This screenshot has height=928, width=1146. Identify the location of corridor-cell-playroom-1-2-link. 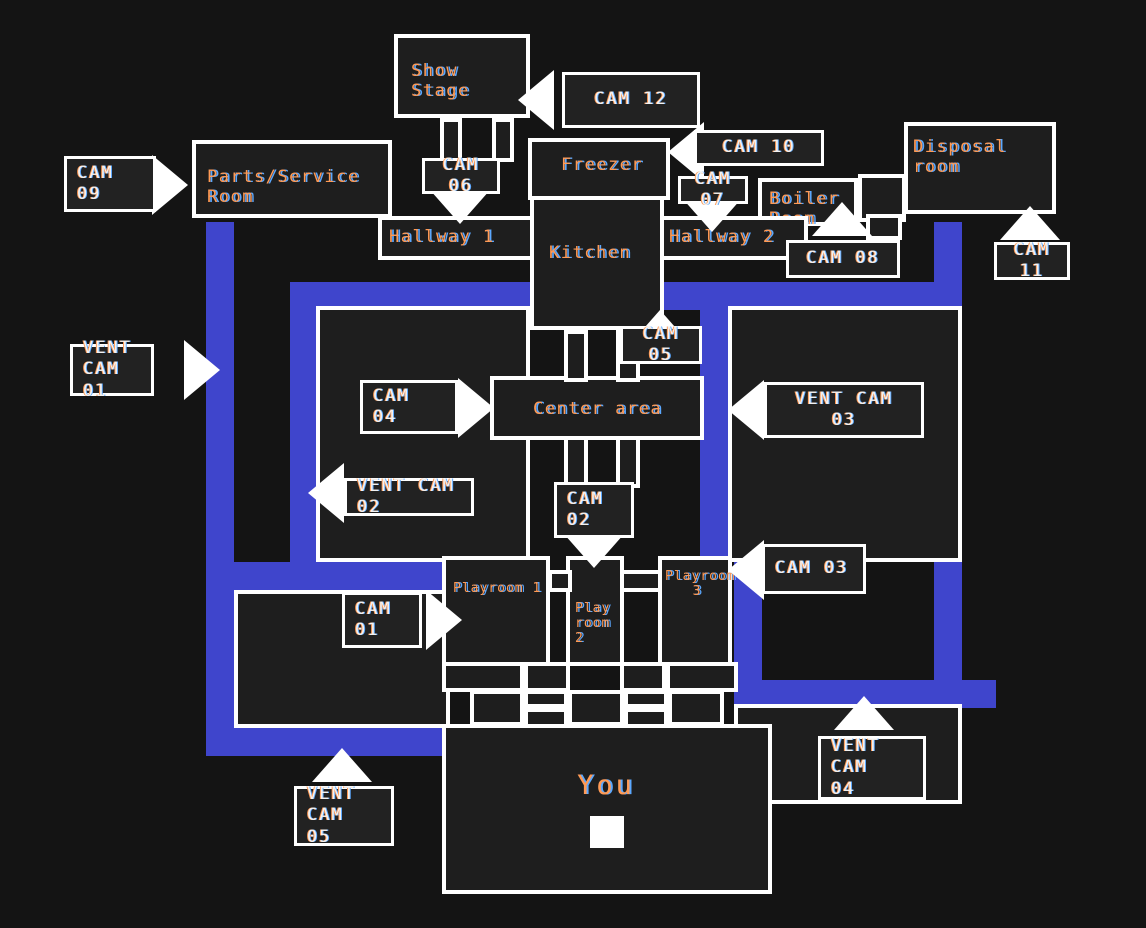
(560, 581).